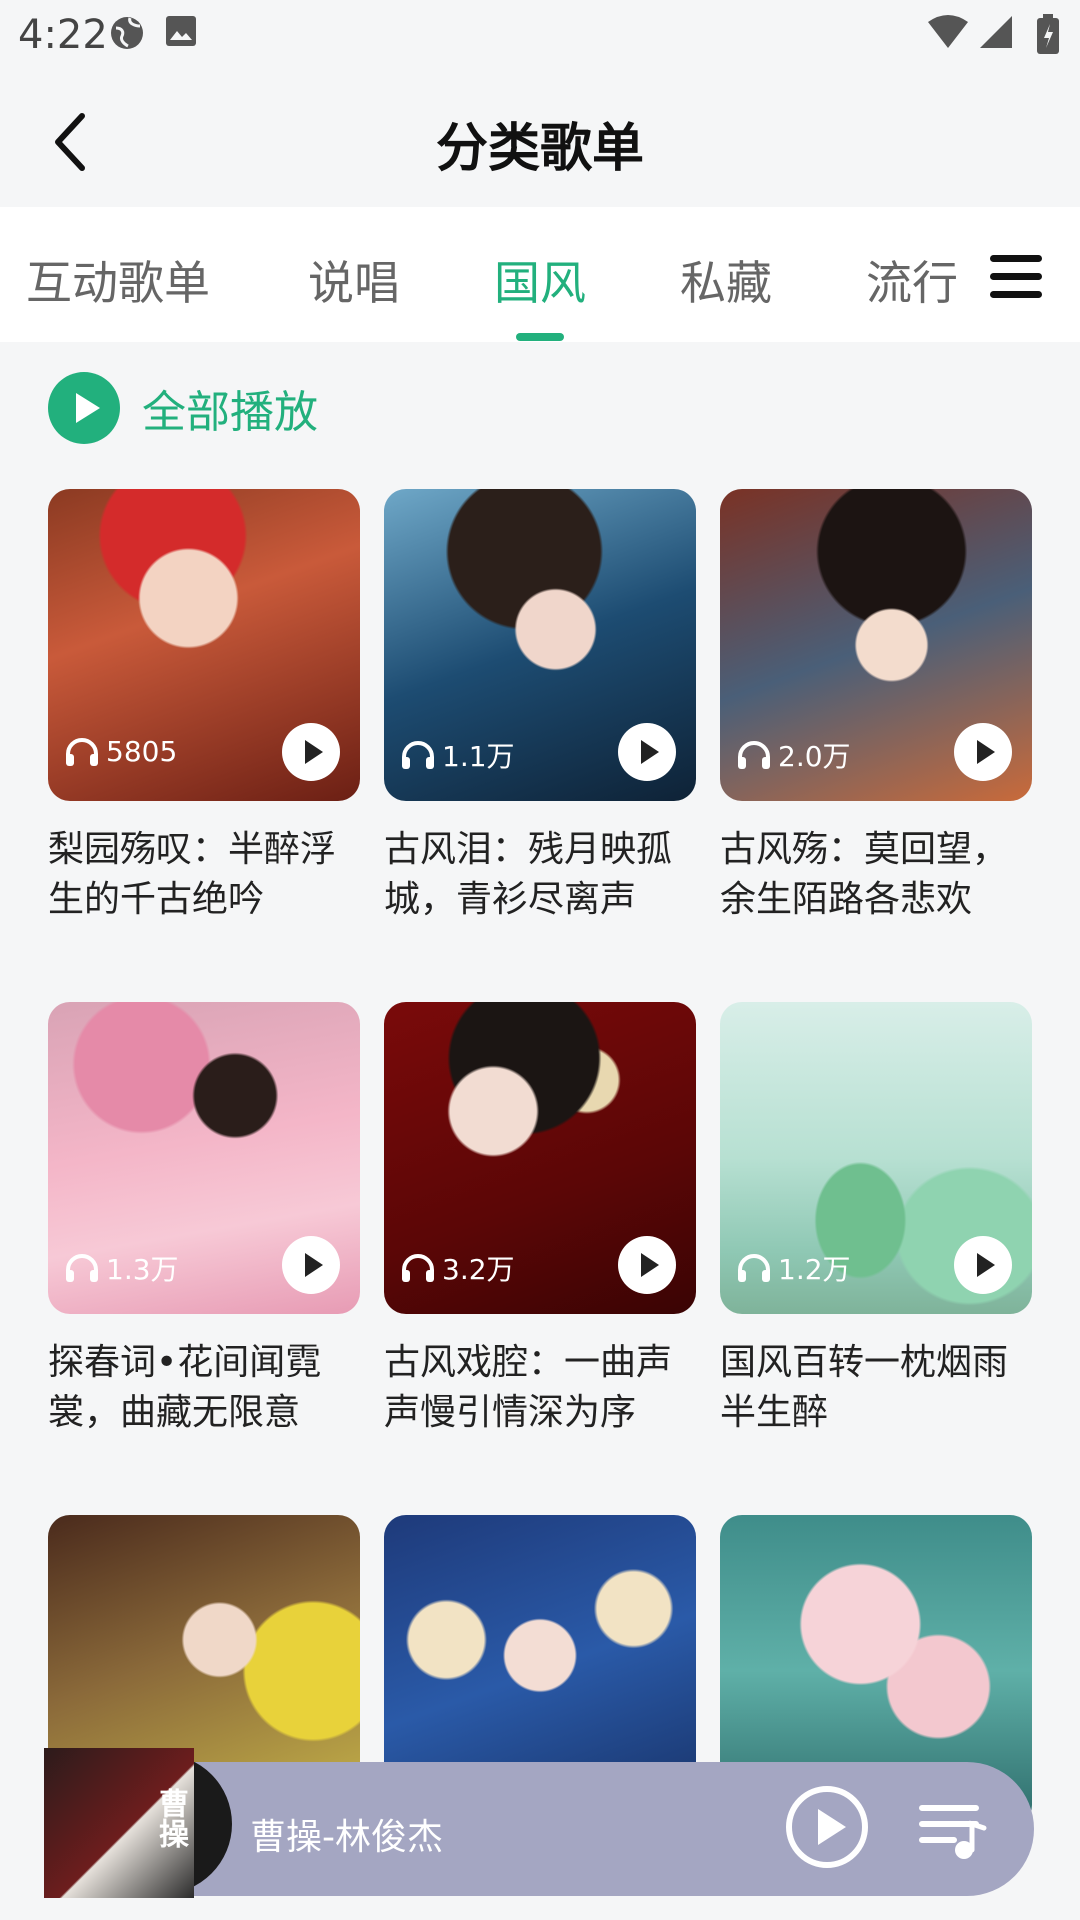 Image resolution: width=1080 pixels, height=1920 pixels. Describe the element at coordinates (204, 645) in the screenshot. I see `playlist-cover: 5805` at that location.